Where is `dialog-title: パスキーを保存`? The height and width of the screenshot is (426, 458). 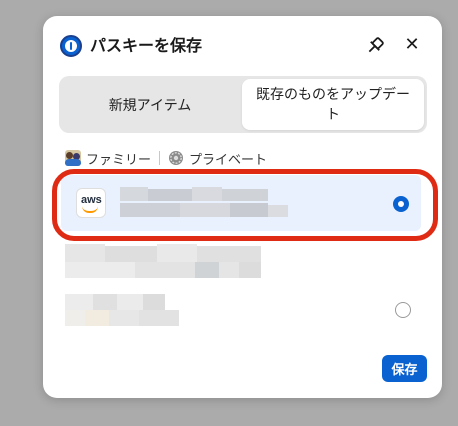
dialog-title: パスキーを保存 is located at coordinates (146, 45).